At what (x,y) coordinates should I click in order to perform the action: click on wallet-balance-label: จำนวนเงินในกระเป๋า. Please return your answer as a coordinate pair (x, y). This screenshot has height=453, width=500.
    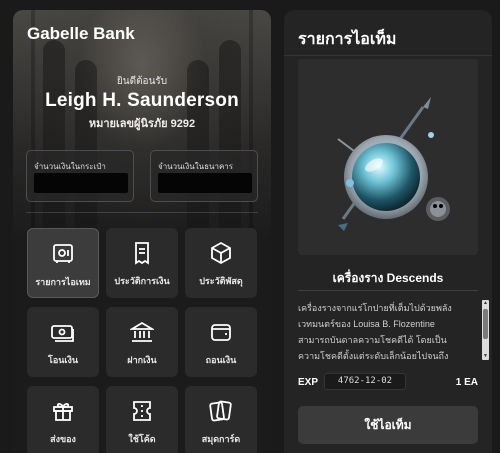
    Looking at the image, I should click on (70, 166).